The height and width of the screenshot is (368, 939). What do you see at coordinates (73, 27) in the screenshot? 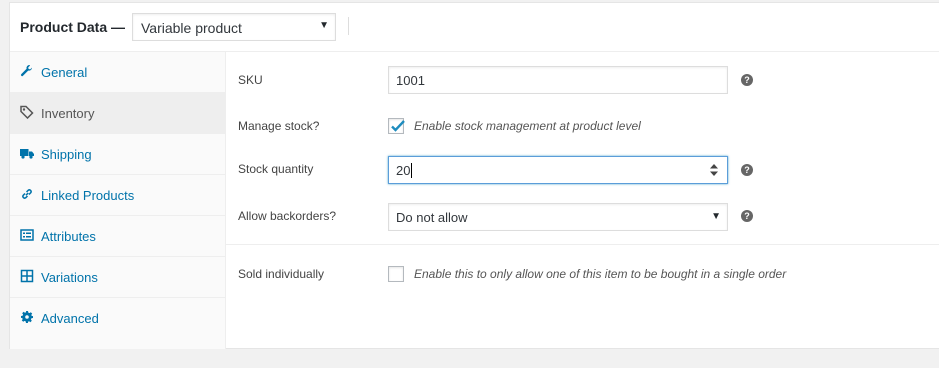
I see `product-data-title: Product Data —` at bounding box center [73, 27].